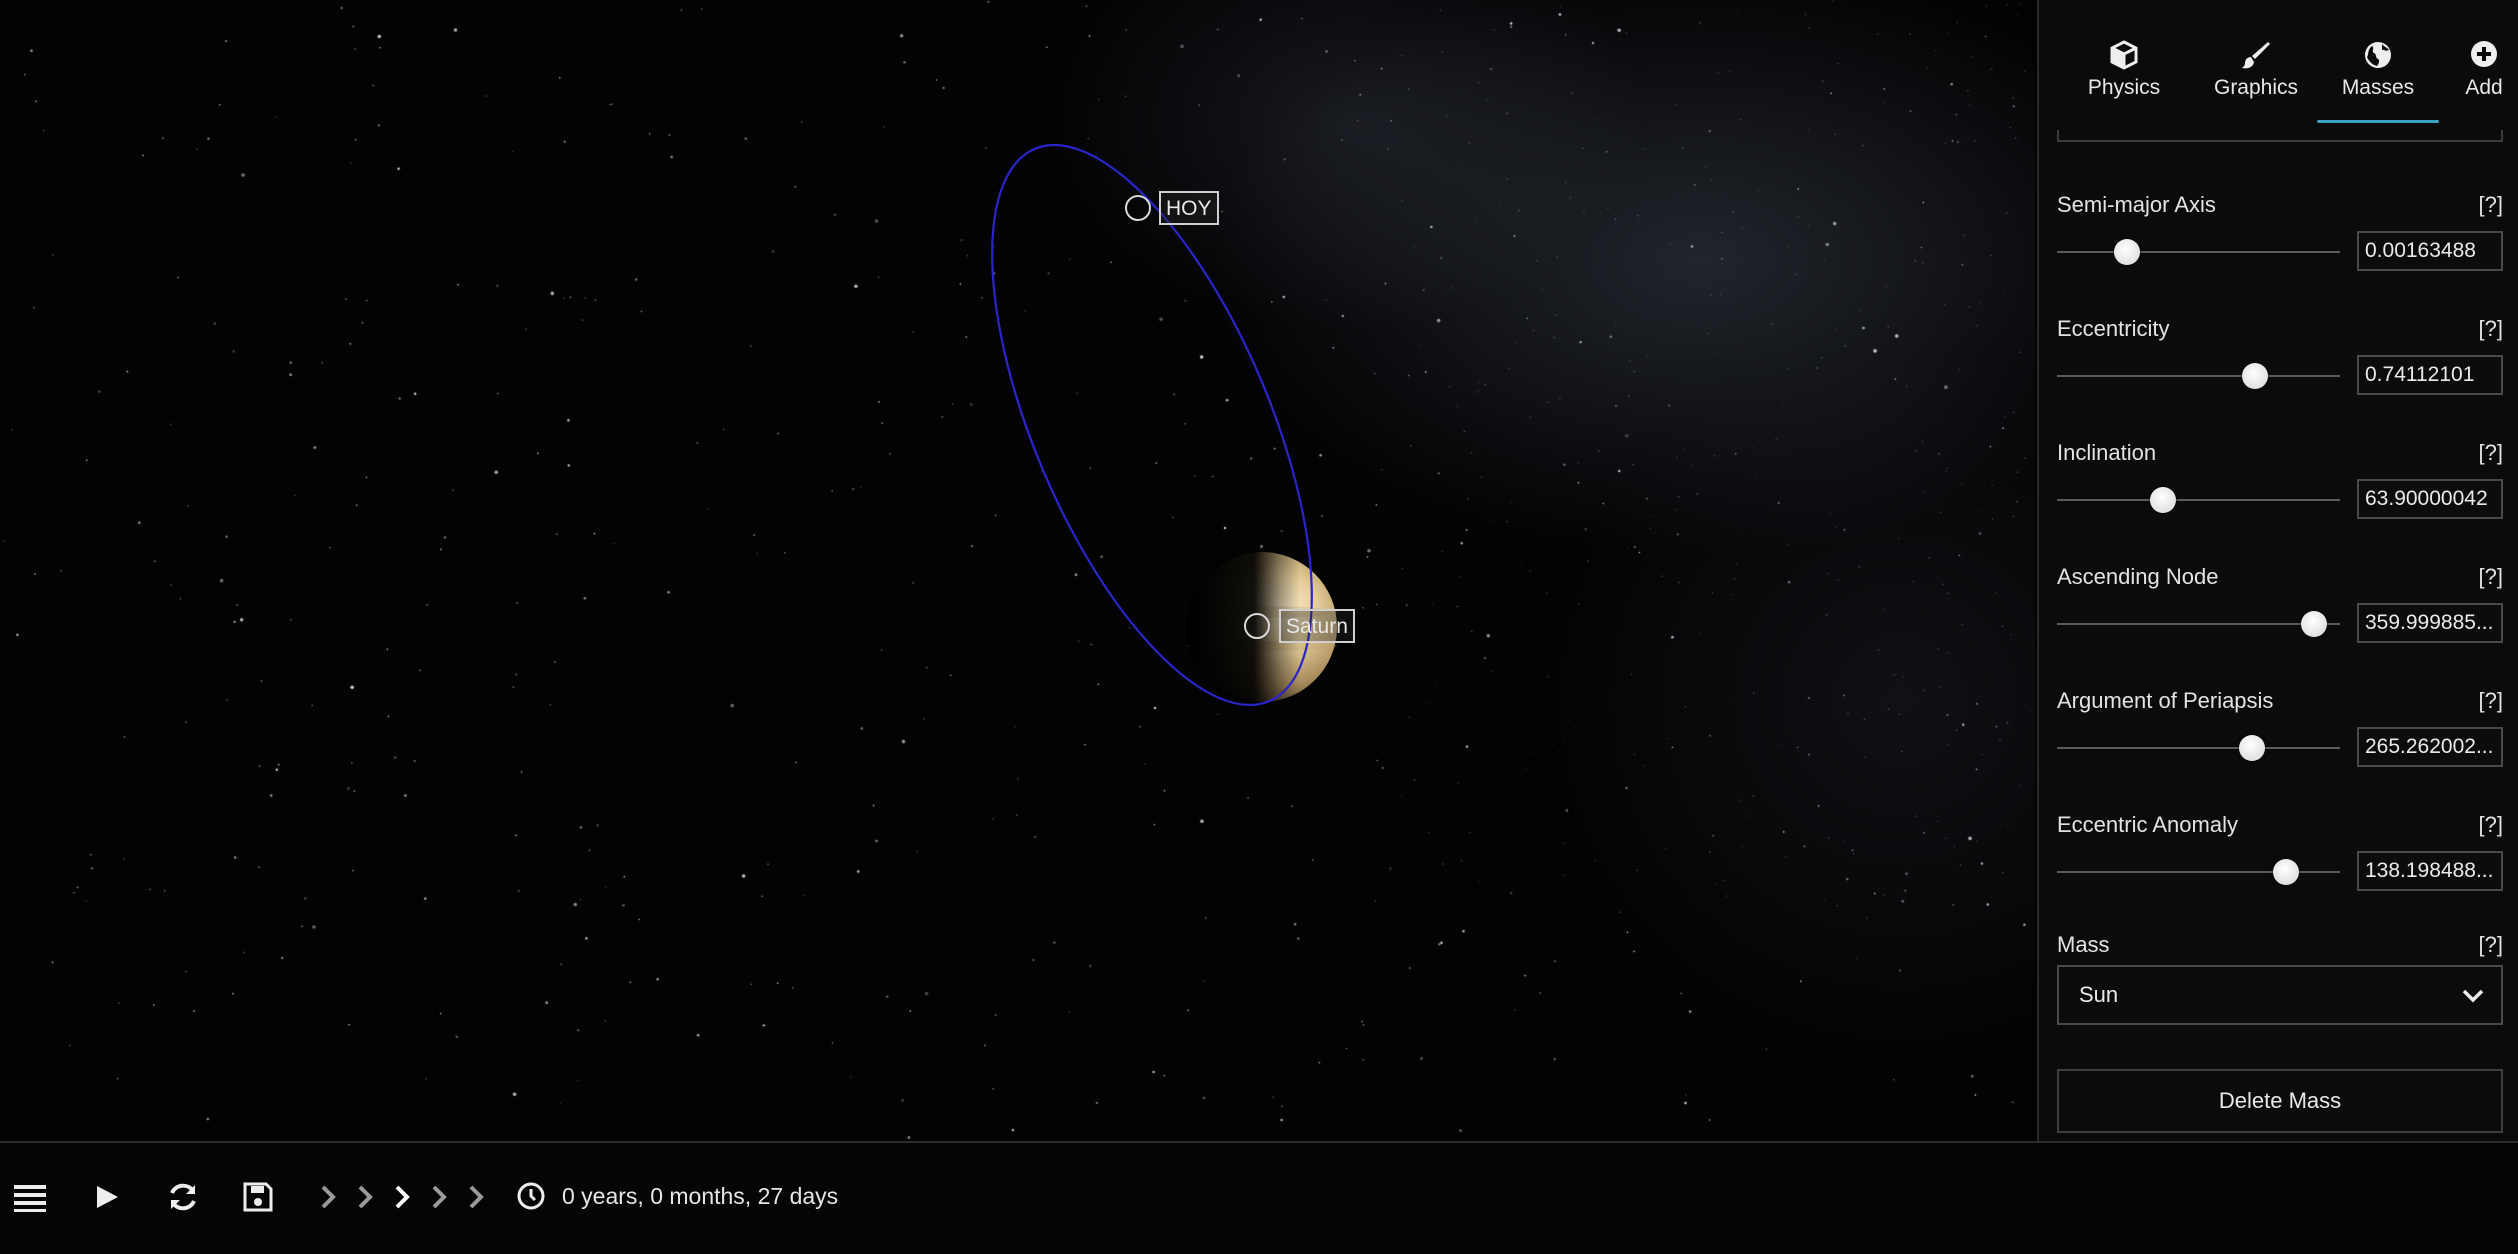  What do you see at coordinates (2491, 701) in the screenshot?
I see `argument-of-periapsis-help-link: [?]` at bounding box center [2491, 701].